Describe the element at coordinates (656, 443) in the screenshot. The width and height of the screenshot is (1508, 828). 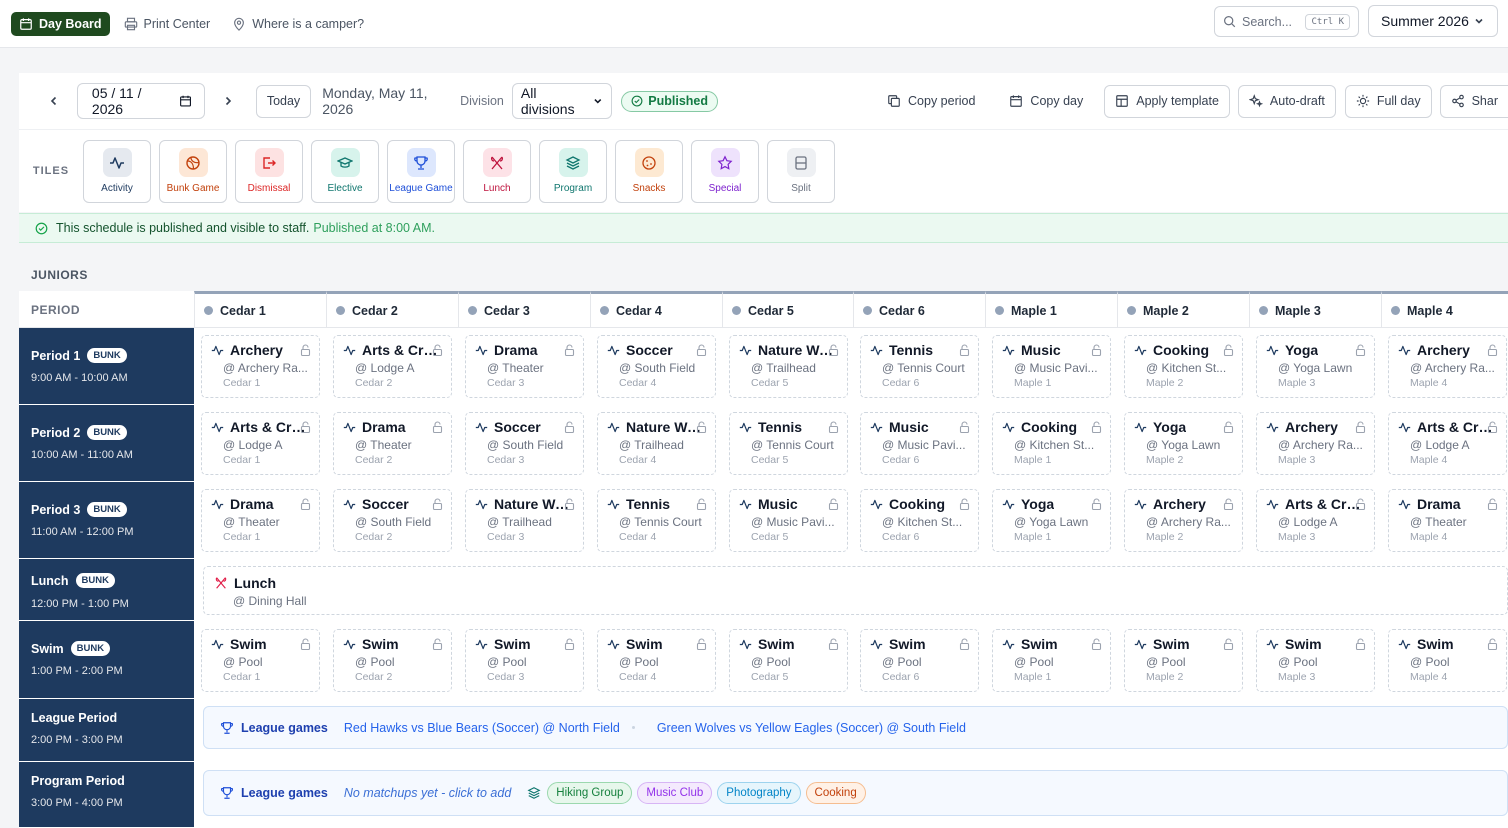
I see `schedule-cell: Nature Walk @ Trailhead Cedar 4` at that location.